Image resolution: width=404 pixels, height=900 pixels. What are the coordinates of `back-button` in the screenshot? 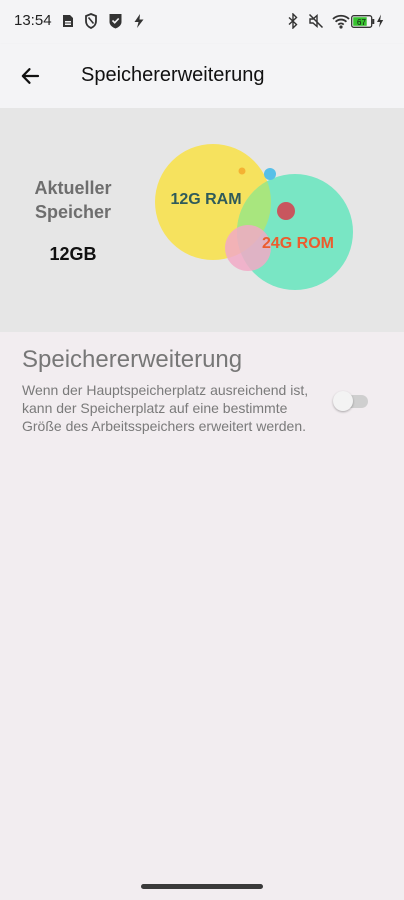 It's located at (30, 76).